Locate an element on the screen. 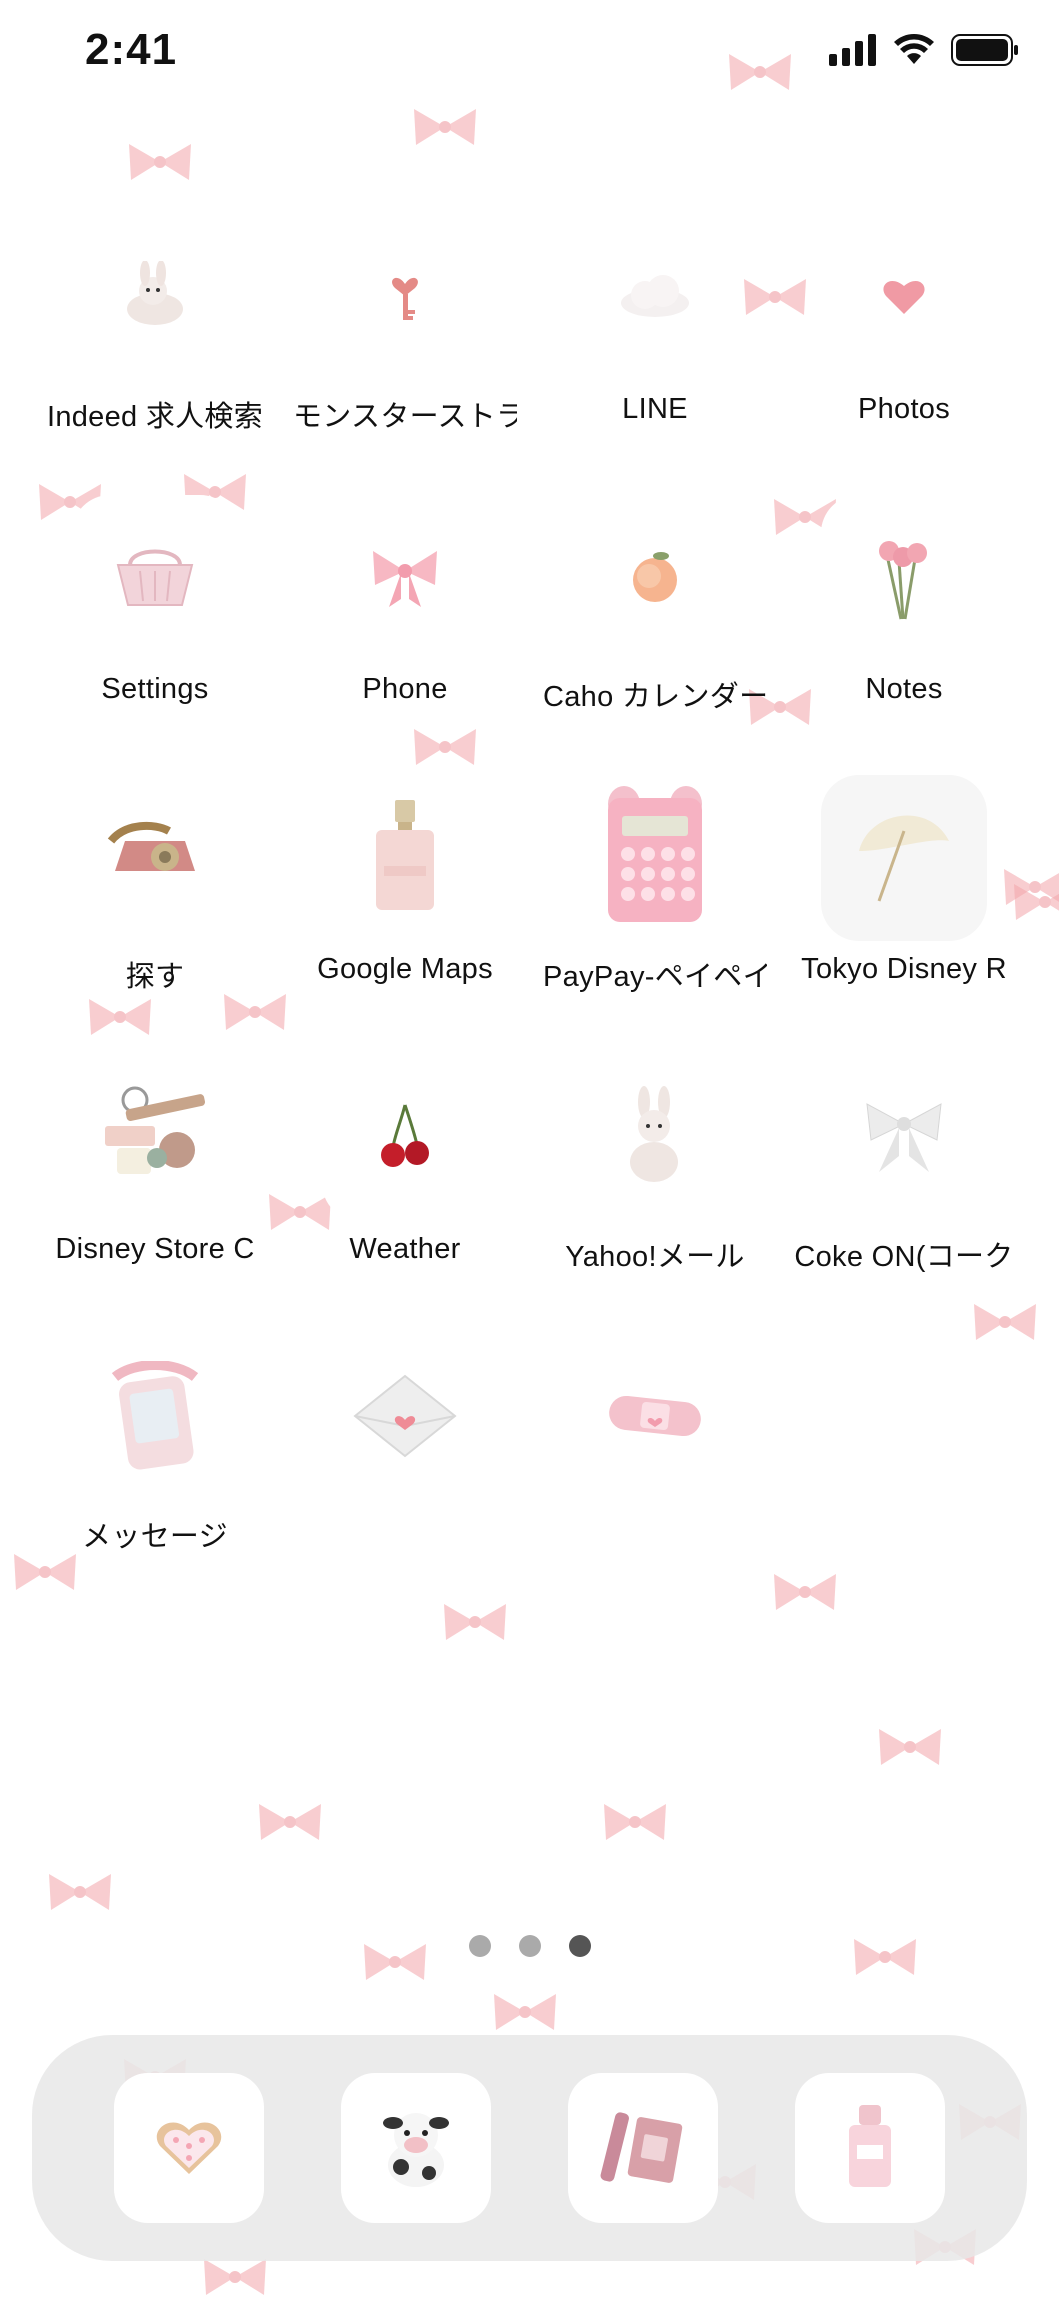 The width and height of the screenshot is (1059, 2304). app-phone: Phone is located at coordinates (405, 620).